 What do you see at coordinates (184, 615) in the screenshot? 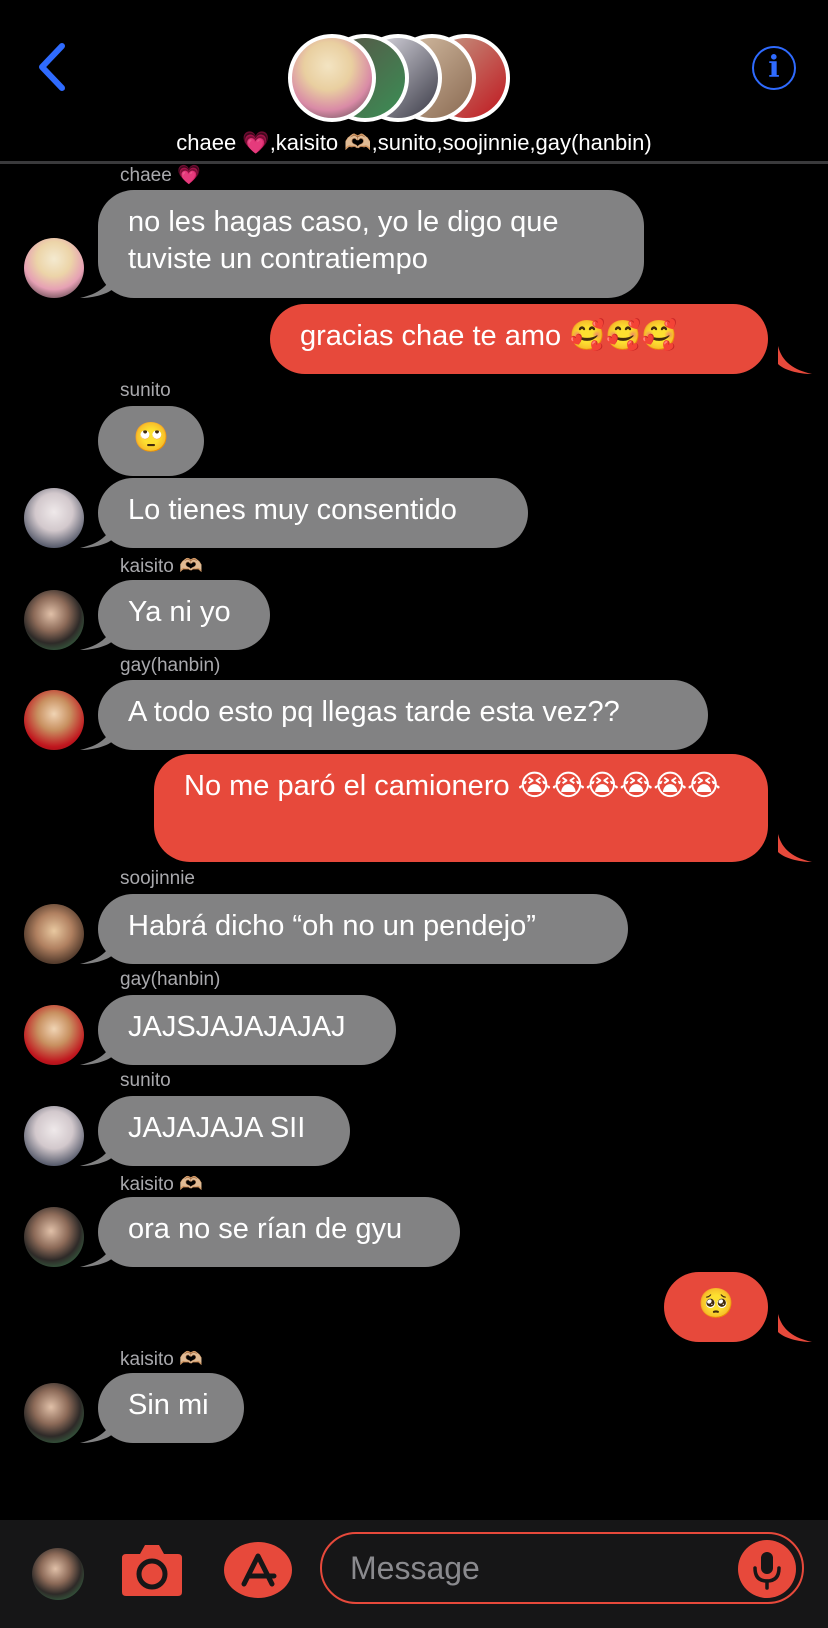
I see `message-bubble-incoming: Ya ni yo` at bounding box center [184, 615].